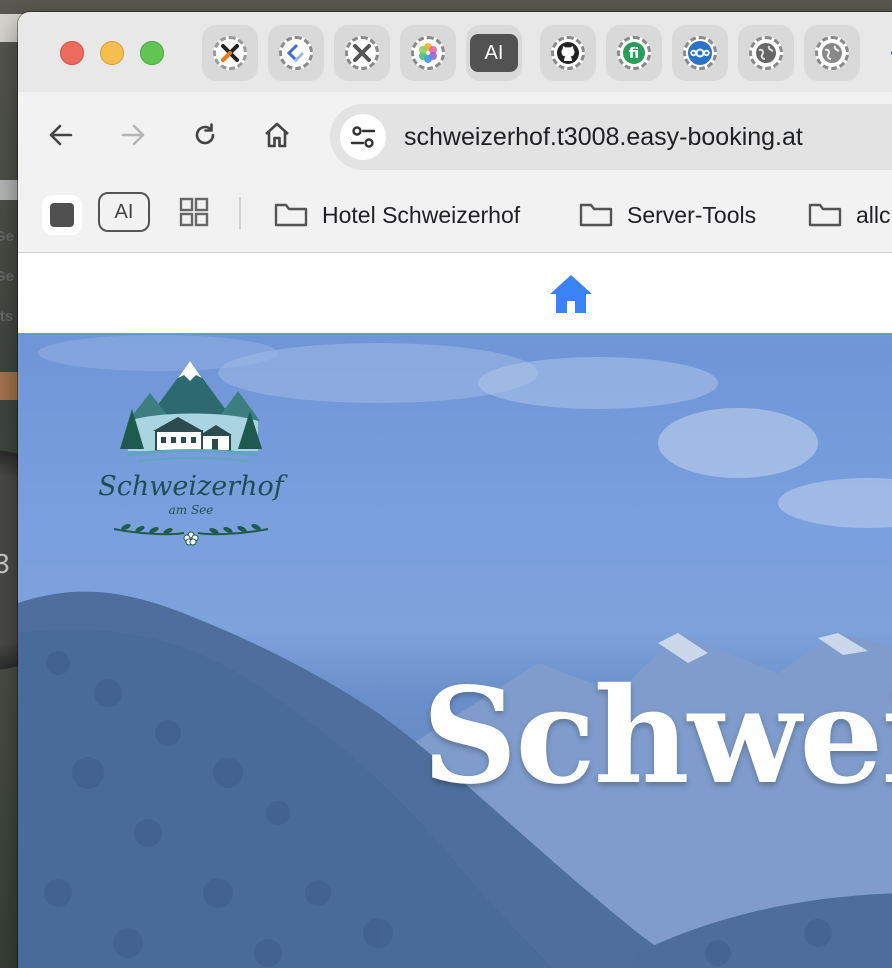 Image resolution: width=892 pixels, height=968 pixels. Describe the element at coordinates (191, 411) in the screenshot. I see `logo-emblem` at that location.